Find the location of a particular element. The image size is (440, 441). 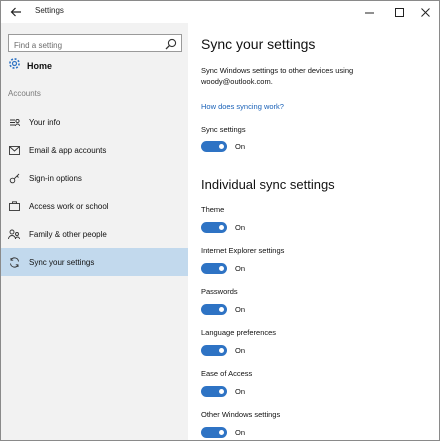

page-title: Sync your settings is located at coordinates (258, 44).